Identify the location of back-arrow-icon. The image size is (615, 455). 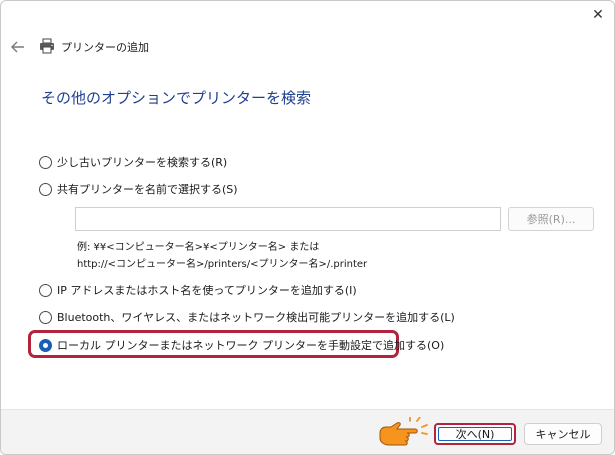
(17, 47).